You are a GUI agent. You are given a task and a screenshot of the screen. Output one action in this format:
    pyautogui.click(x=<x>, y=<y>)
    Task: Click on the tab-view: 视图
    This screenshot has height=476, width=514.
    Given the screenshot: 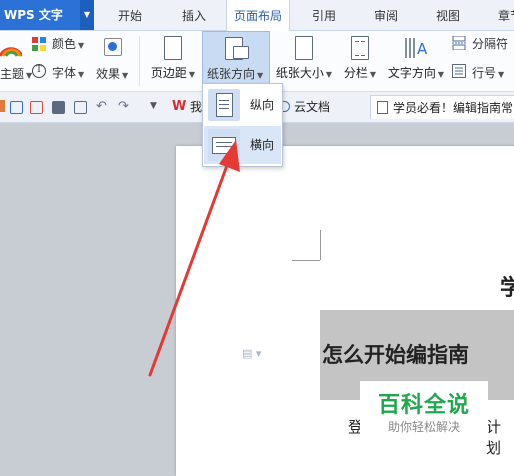 What is the action you would take?
    pyautogui.click(x=448, y=15)
    